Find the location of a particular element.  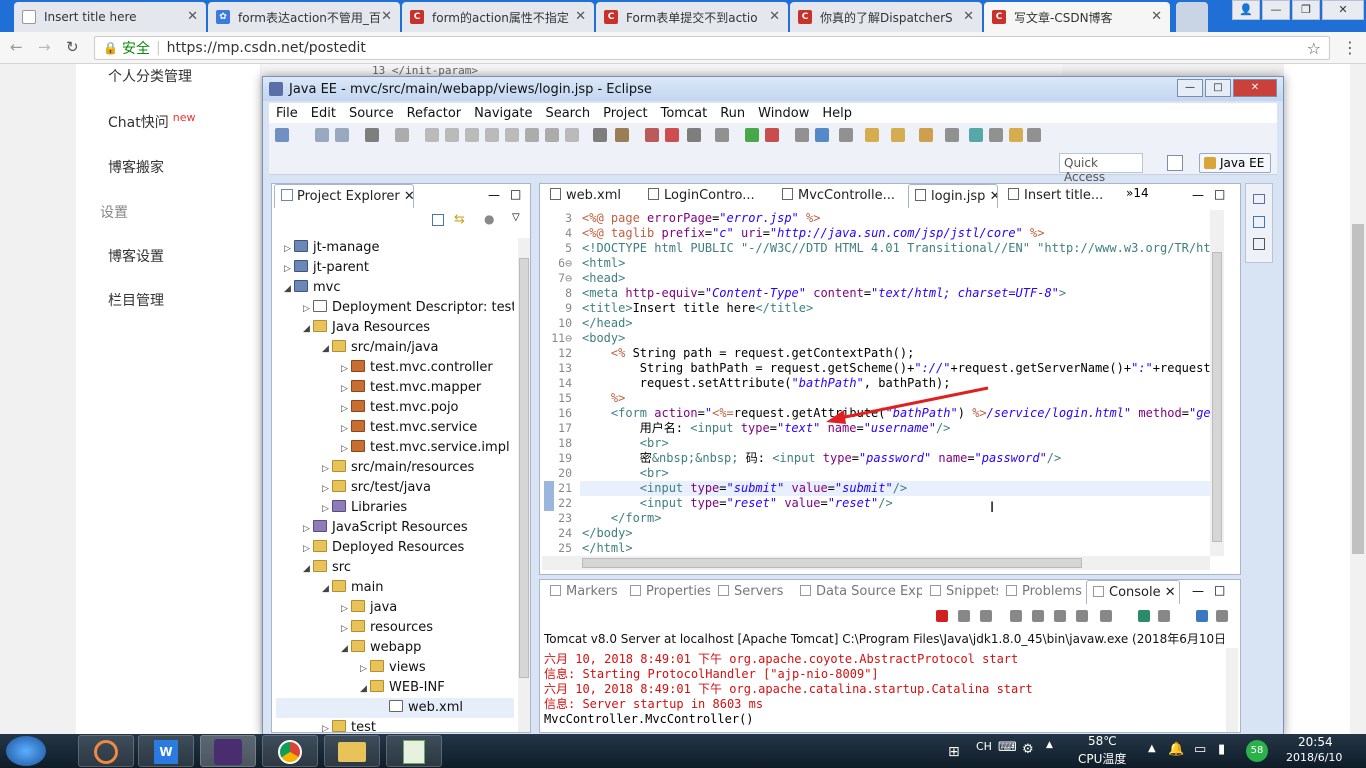

maximize-icon: □ is located at coordinates (1219, 194).